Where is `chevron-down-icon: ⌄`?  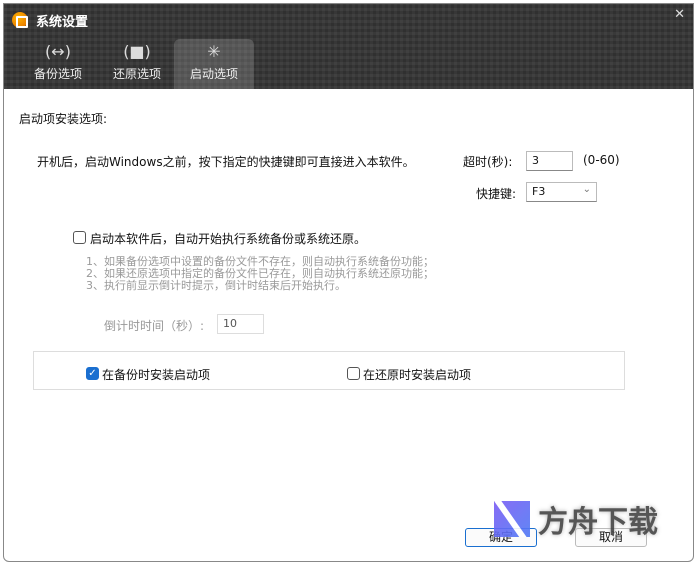 chevron-down-icon: ⌄ is located at coordinates (586, 189).